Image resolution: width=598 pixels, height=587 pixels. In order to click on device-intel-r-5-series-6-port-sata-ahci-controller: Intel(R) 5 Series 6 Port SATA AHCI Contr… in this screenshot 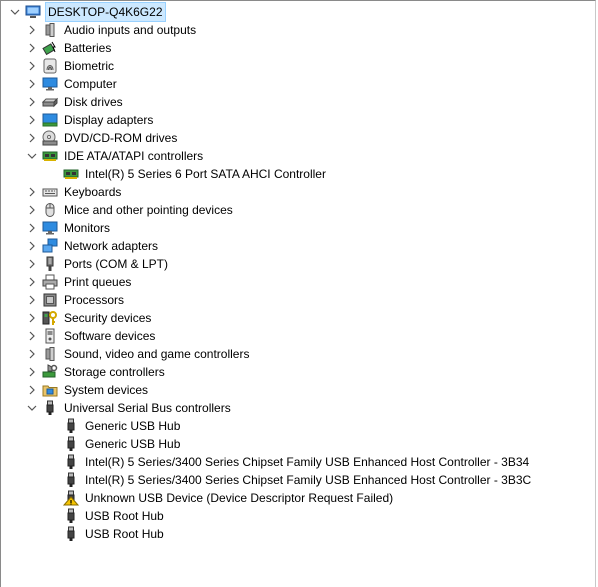, I will do `click(195, 174)`.